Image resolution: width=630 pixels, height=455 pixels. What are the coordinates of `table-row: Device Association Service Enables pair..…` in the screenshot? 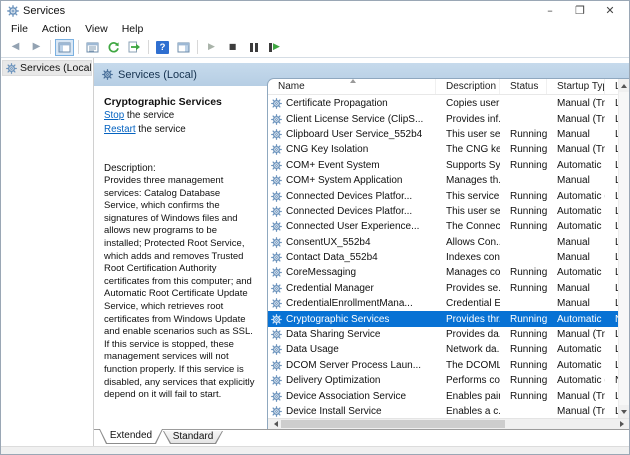 It's located at (448, 395).